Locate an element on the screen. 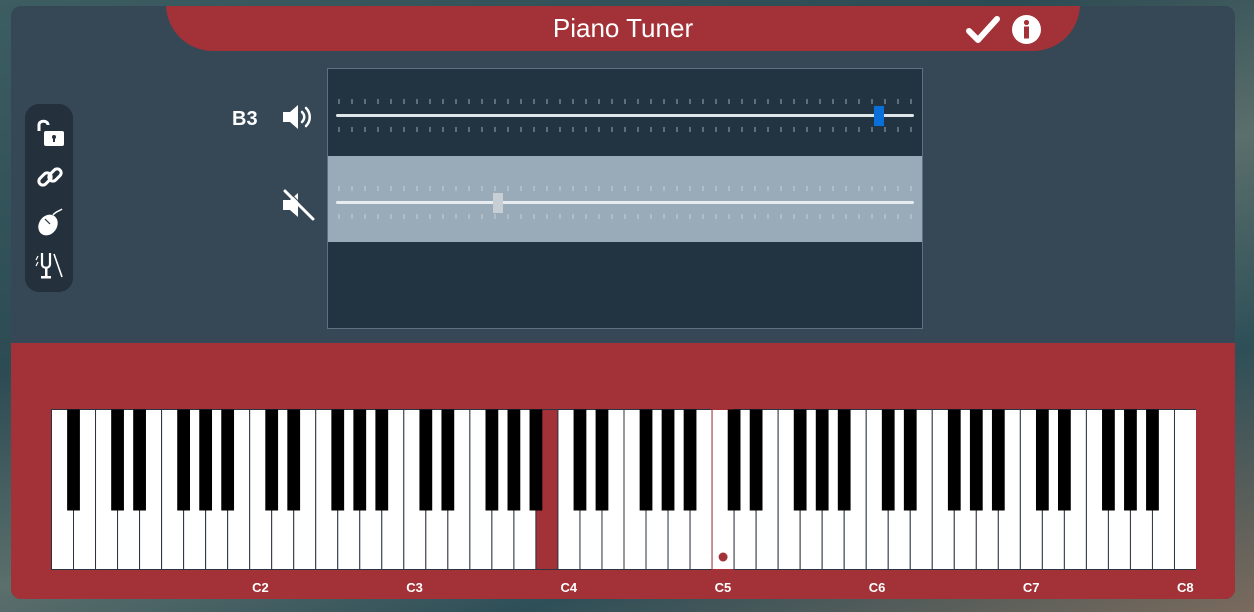 This screenshot has width=1254, height=612. black-key-F#3 is located at coordinates (492, 460).